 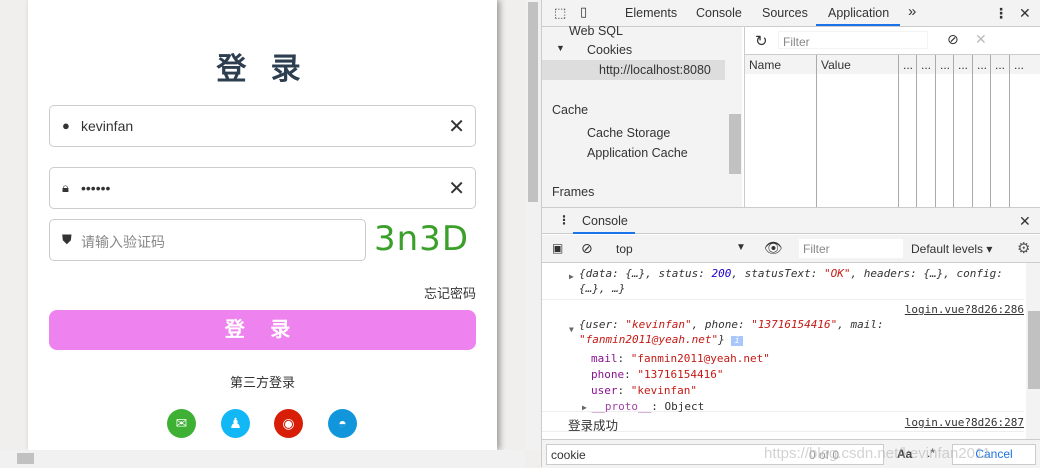 I want to click on tab-console: Console, so click(x=719, y=13).